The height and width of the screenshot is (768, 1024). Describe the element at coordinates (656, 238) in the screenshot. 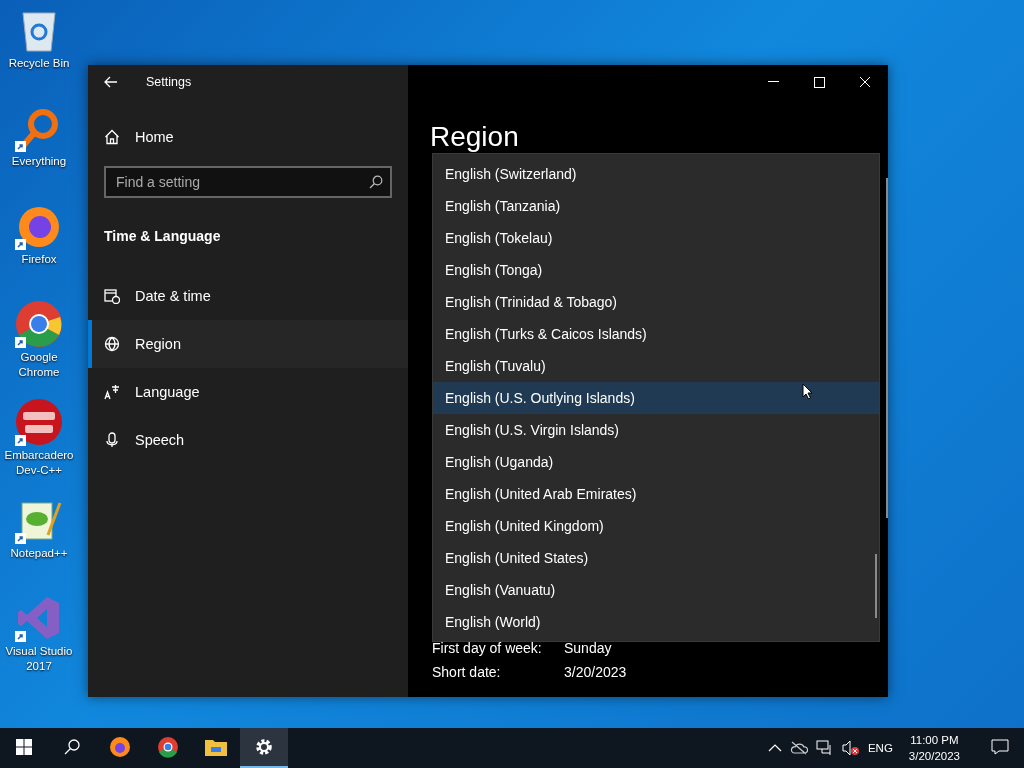

I see `dropdown-option: English (Tokelau)` at that location.